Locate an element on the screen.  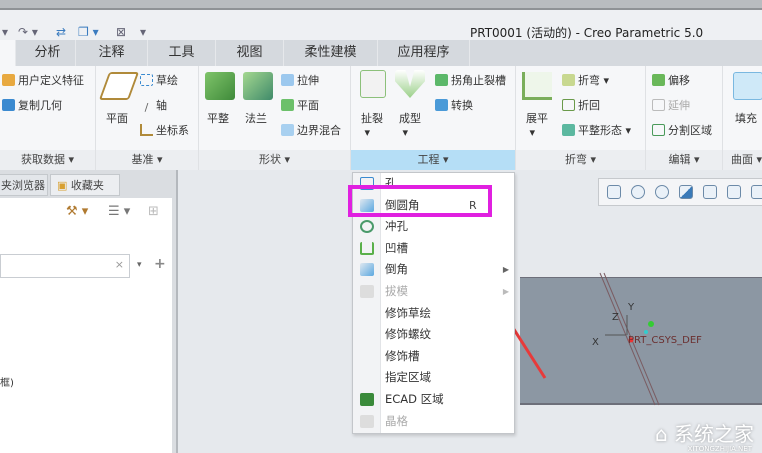
zoom-out-icon is located at coordinates (662, 192).